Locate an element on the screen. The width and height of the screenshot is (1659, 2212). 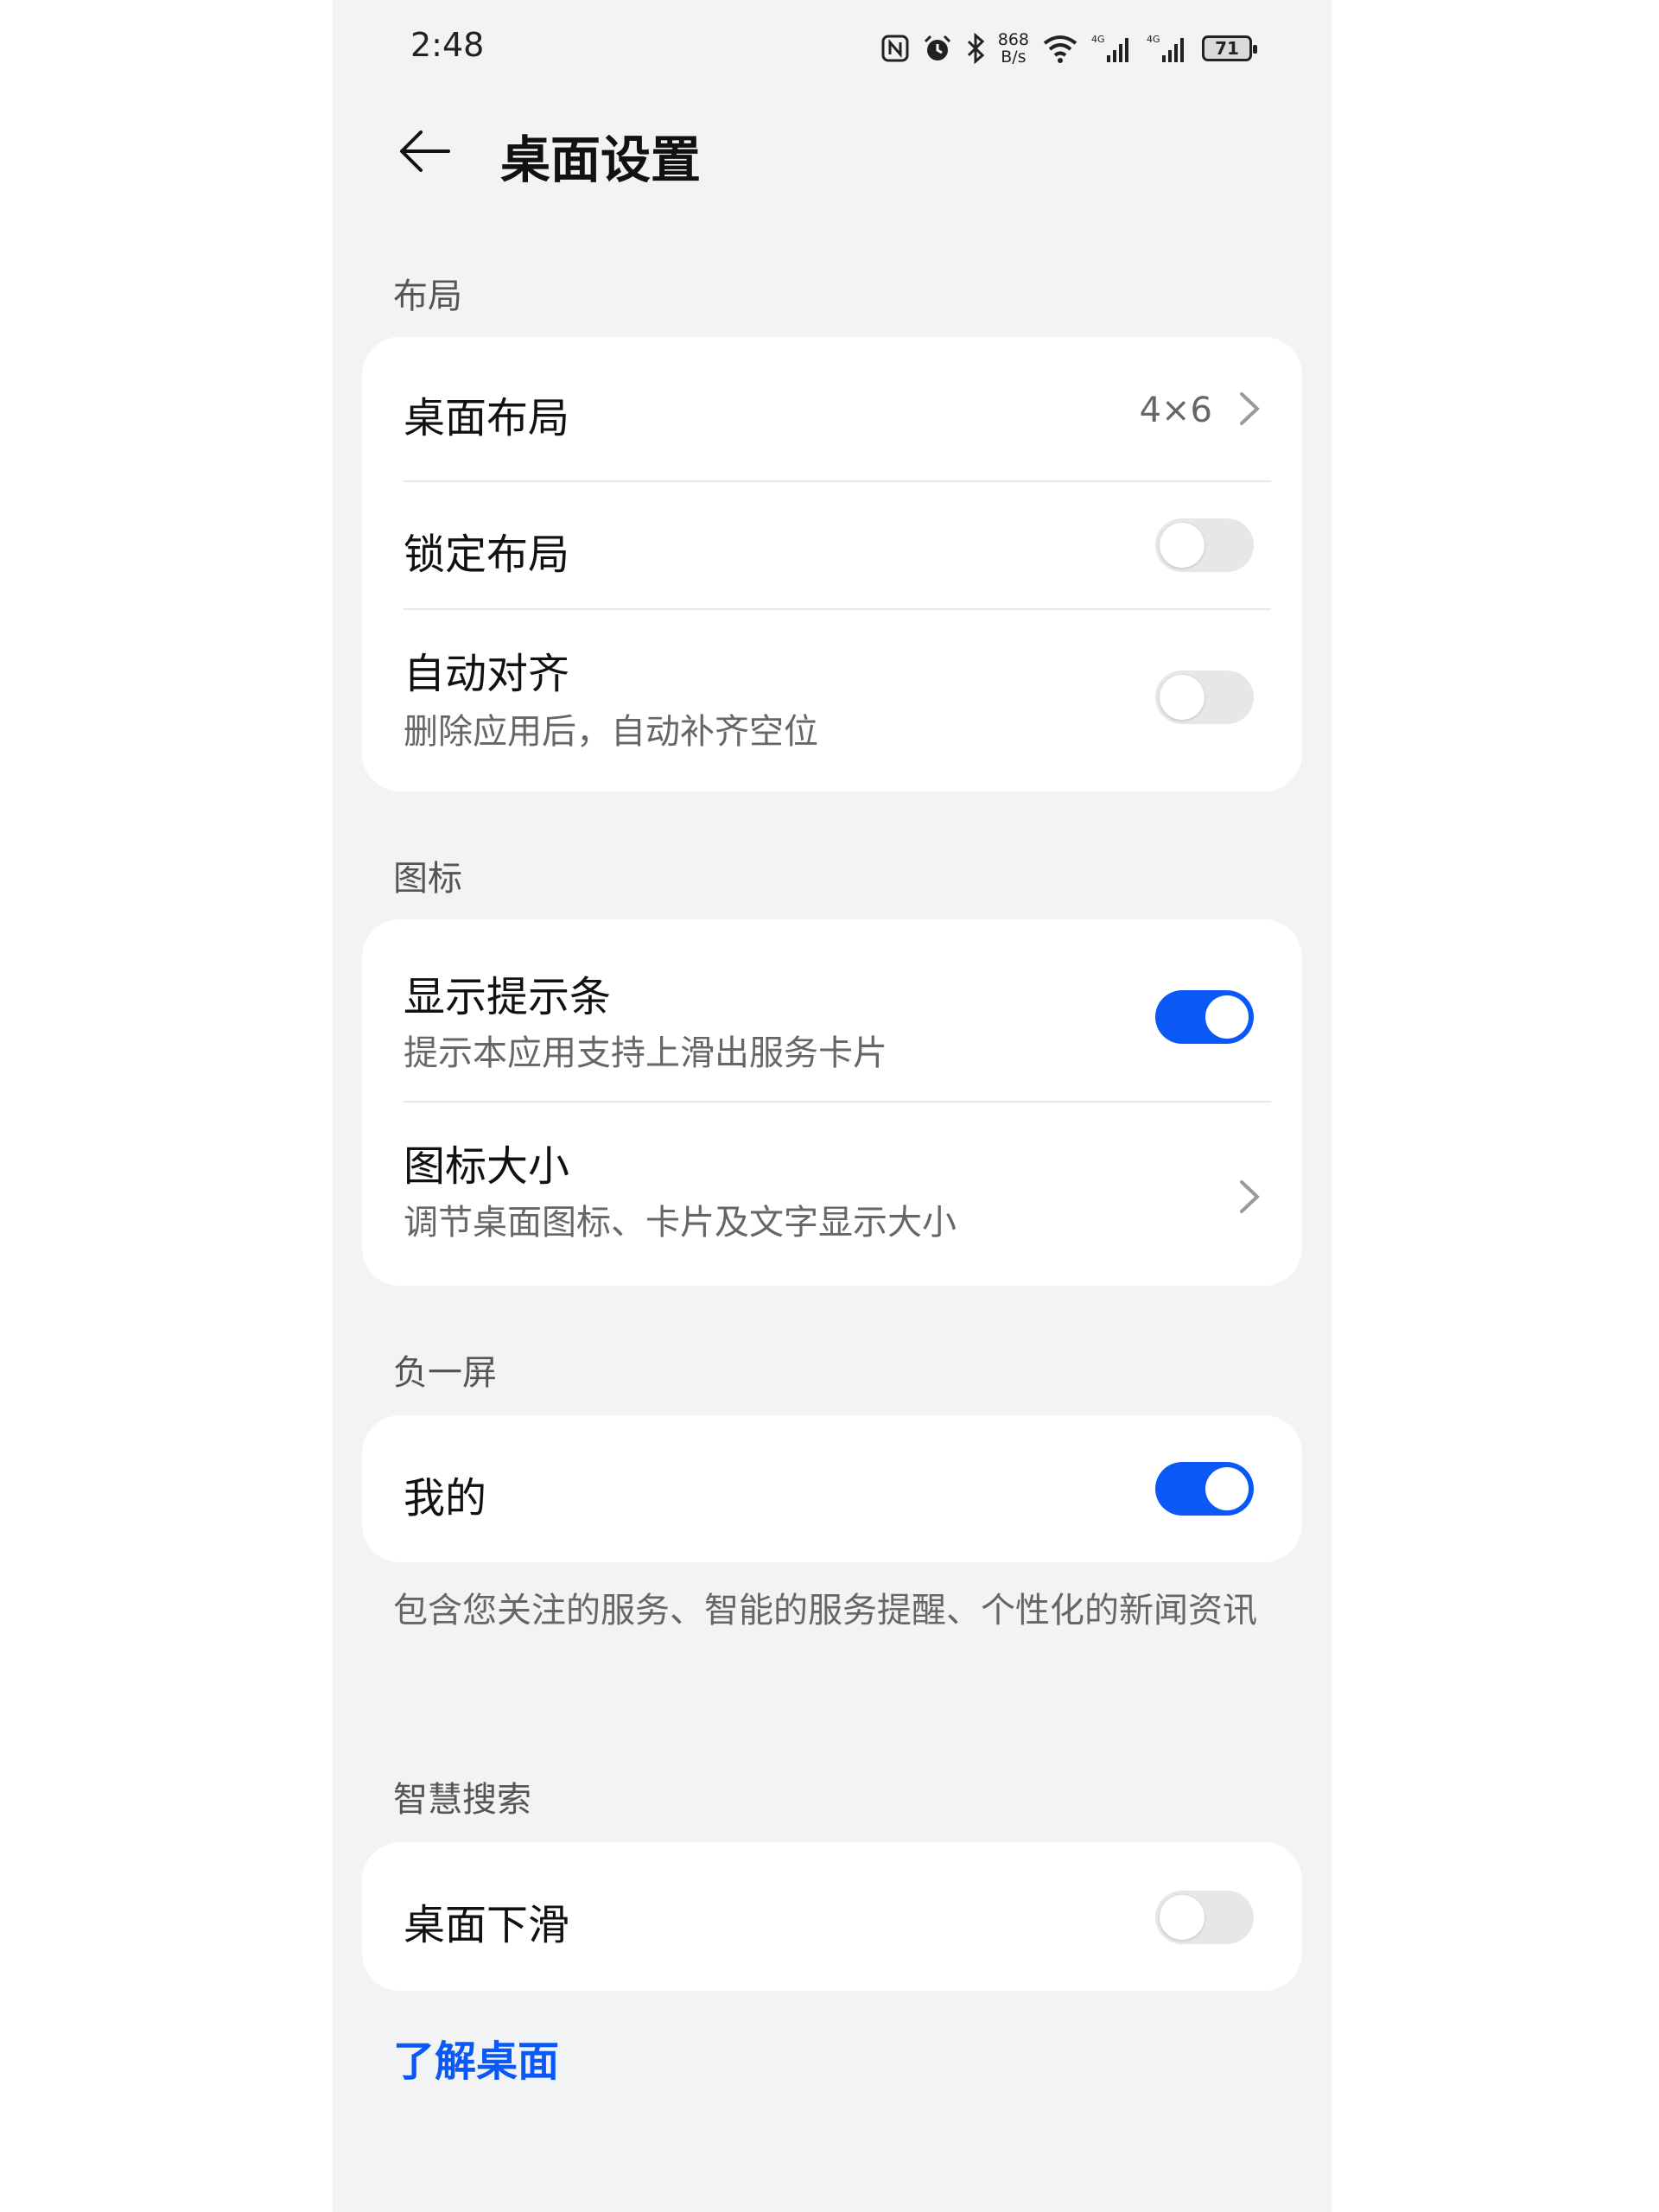
mine-title: 我的 is located at coordinates (446, 1498).